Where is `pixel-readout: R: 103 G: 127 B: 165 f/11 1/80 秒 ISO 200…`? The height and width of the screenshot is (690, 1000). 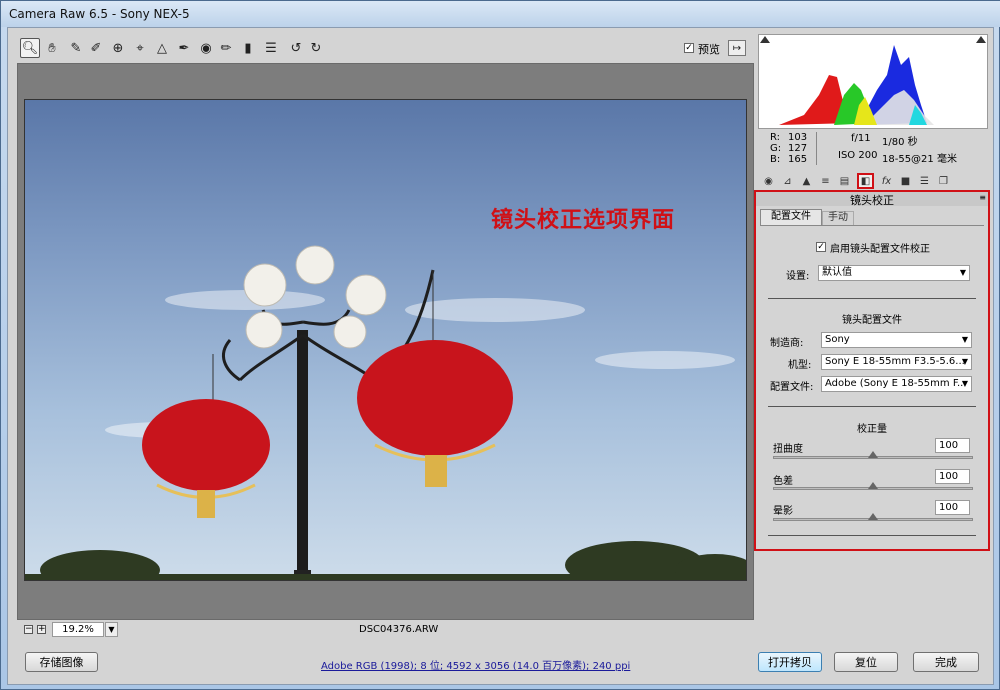 pixel-readout: R: 103 G: 127 B: 165 f/11 1/80 秒 ISO 200… is located at coordinates (863, 148).